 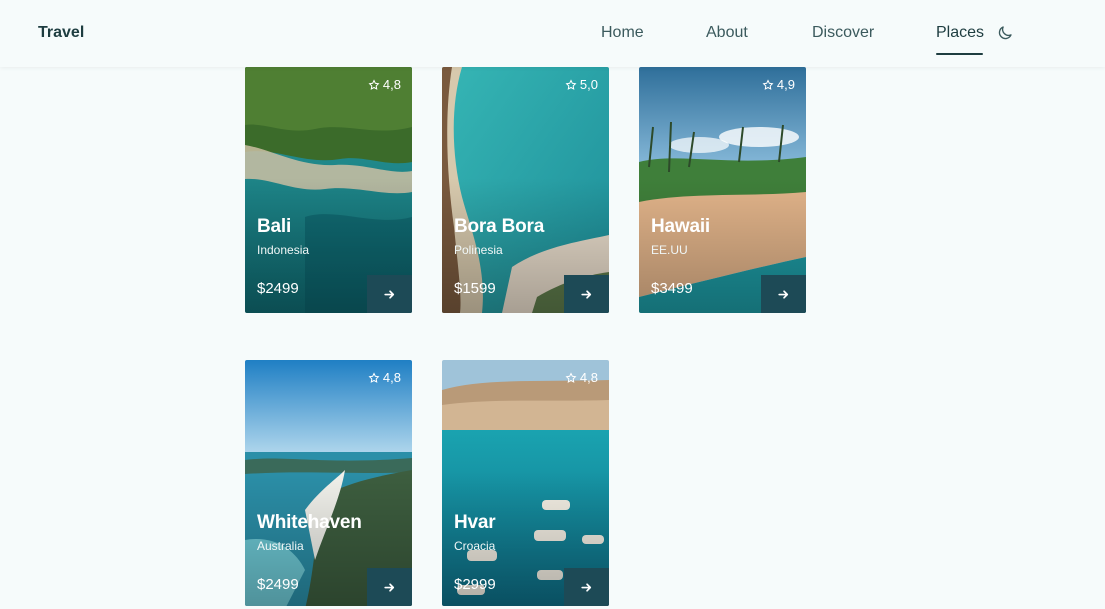 I want to click on nav-discover: Discover, so click(x=843, y=33).